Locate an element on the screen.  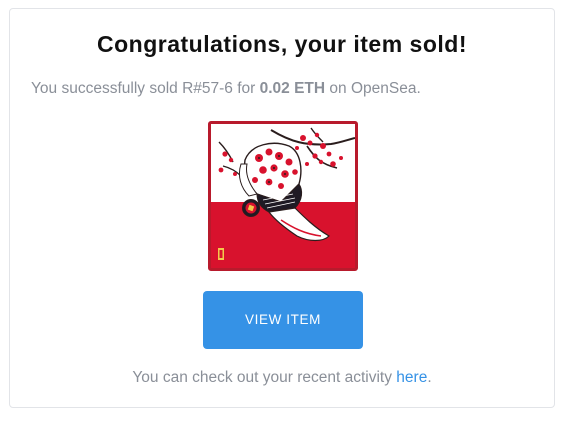
sale-summary-prefix: You successfully sold is located at coordinates (107, 88).